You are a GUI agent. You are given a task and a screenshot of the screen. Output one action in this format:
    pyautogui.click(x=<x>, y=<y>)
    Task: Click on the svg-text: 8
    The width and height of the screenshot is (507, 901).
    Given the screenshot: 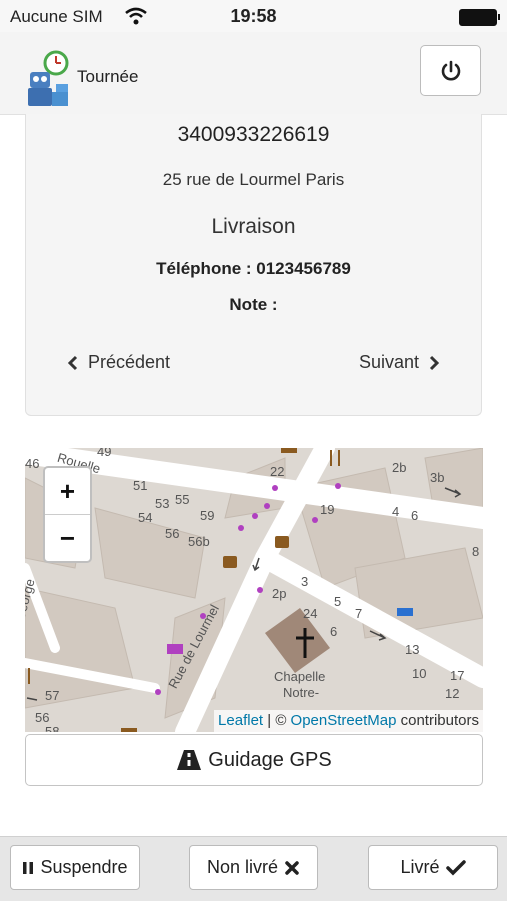 What is the action you would take?
    pyautogui.click(x=475, y=551)
    